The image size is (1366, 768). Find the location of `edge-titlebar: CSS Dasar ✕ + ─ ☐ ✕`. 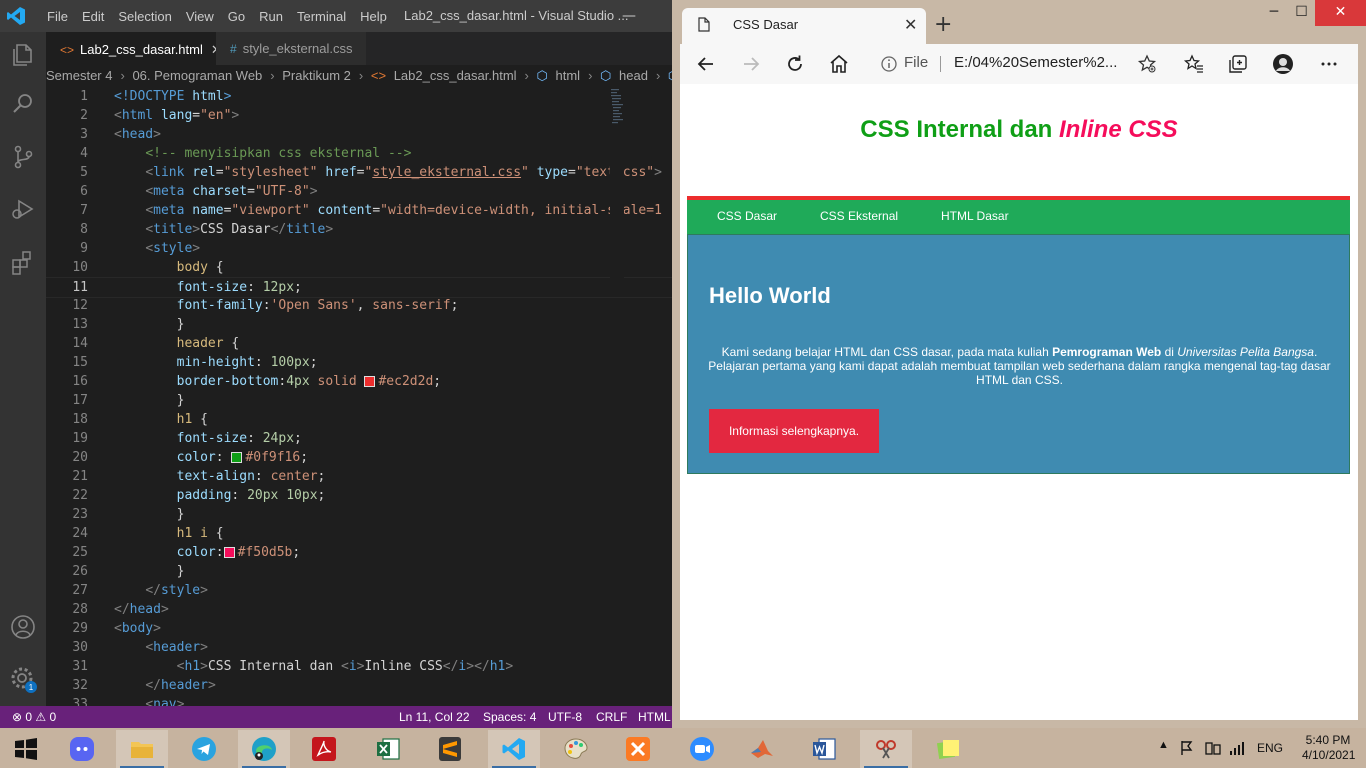

edge-titlebar: CSS Dasar ✕ + ─ ☐ ✕ is located at coordinates (1019, 22).